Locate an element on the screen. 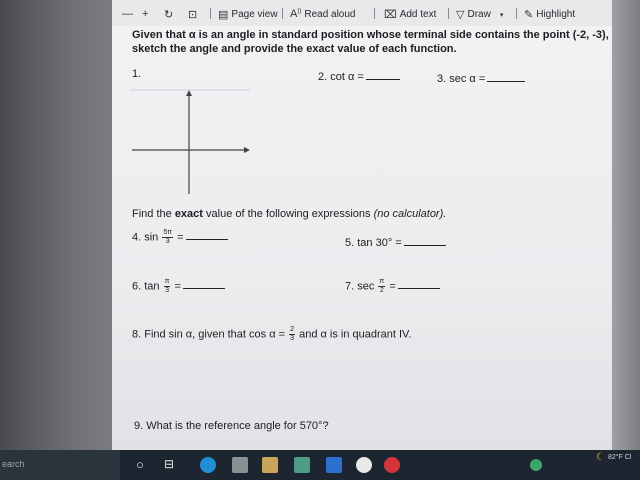 Image resolution: width=640 pixels, height=480 pixels. app-icon is located at coordinates (302, 465).